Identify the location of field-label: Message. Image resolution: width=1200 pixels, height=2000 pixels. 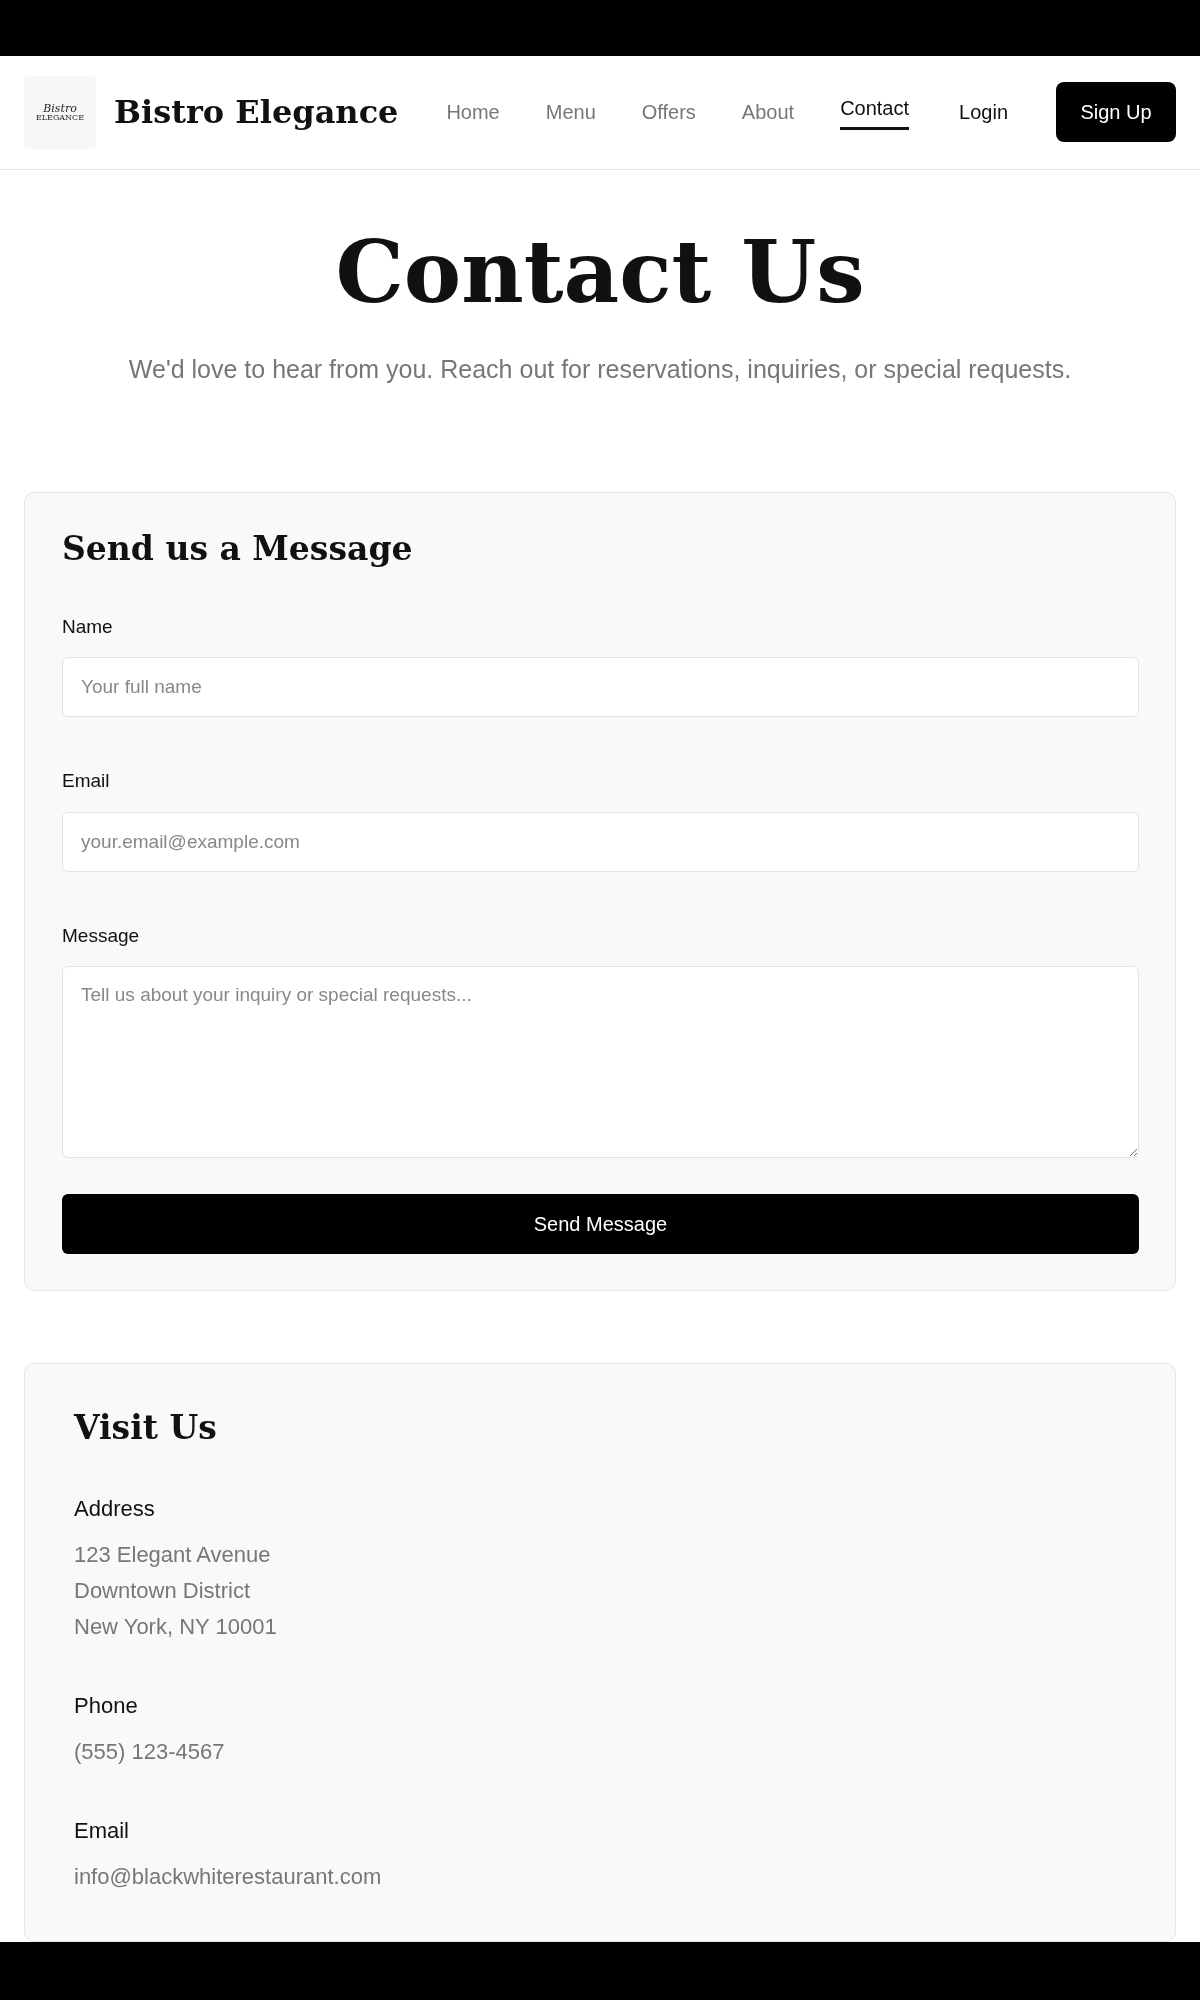
(101, 935).